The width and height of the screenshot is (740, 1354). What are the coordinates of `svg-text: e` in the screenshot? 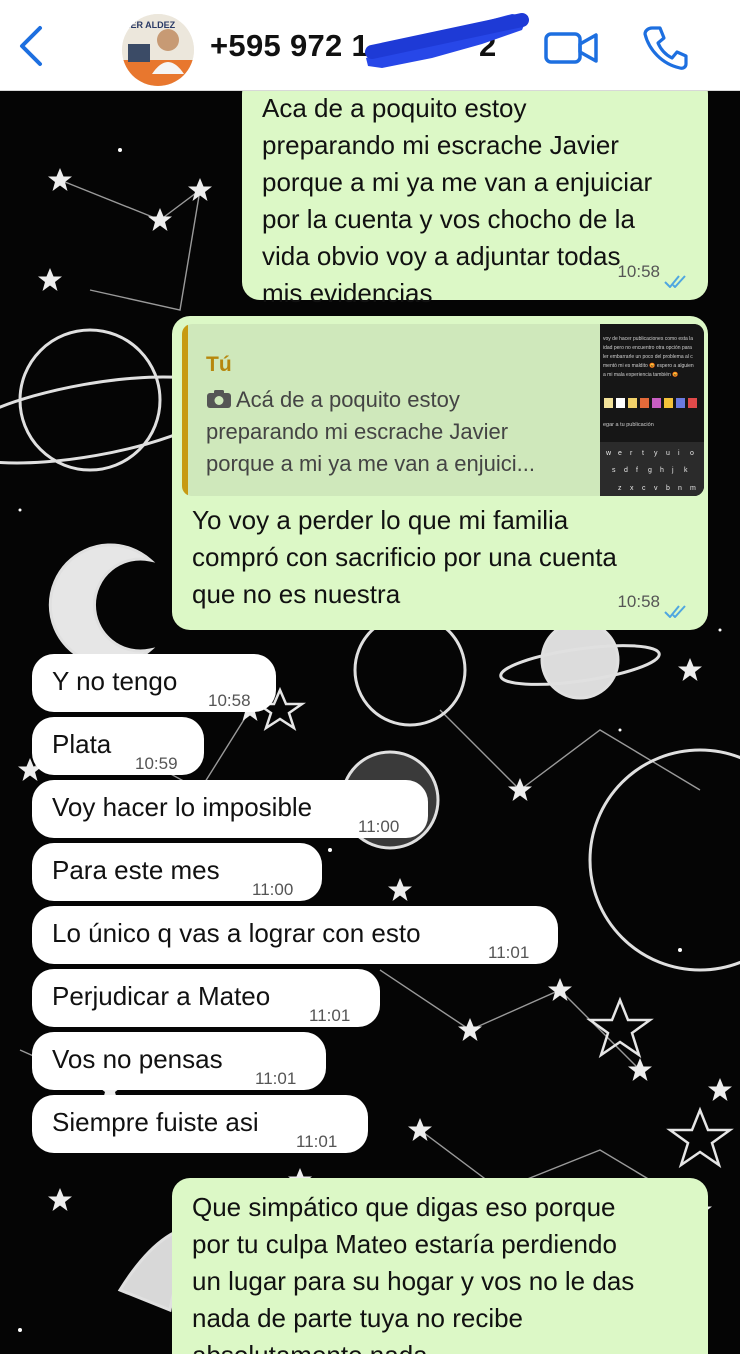 It's located at (620, 453).